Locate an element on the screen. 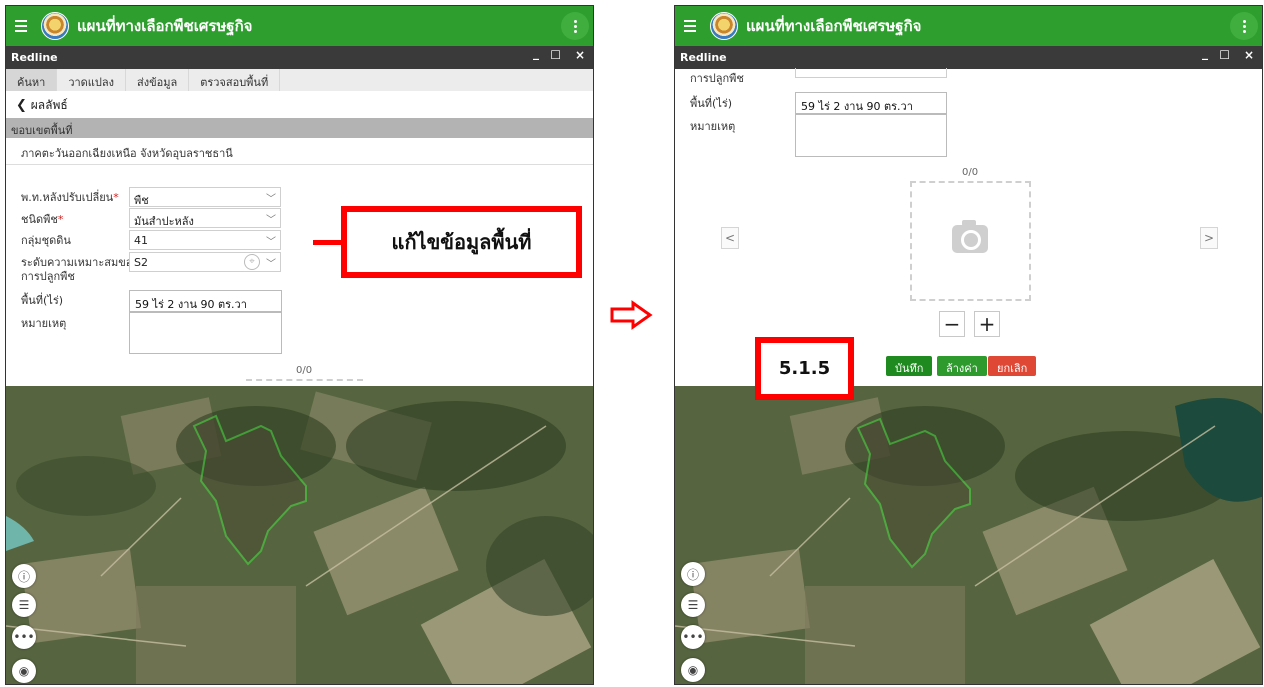  tab-draw: วาดแปลง is located at coordinates (91, 80).